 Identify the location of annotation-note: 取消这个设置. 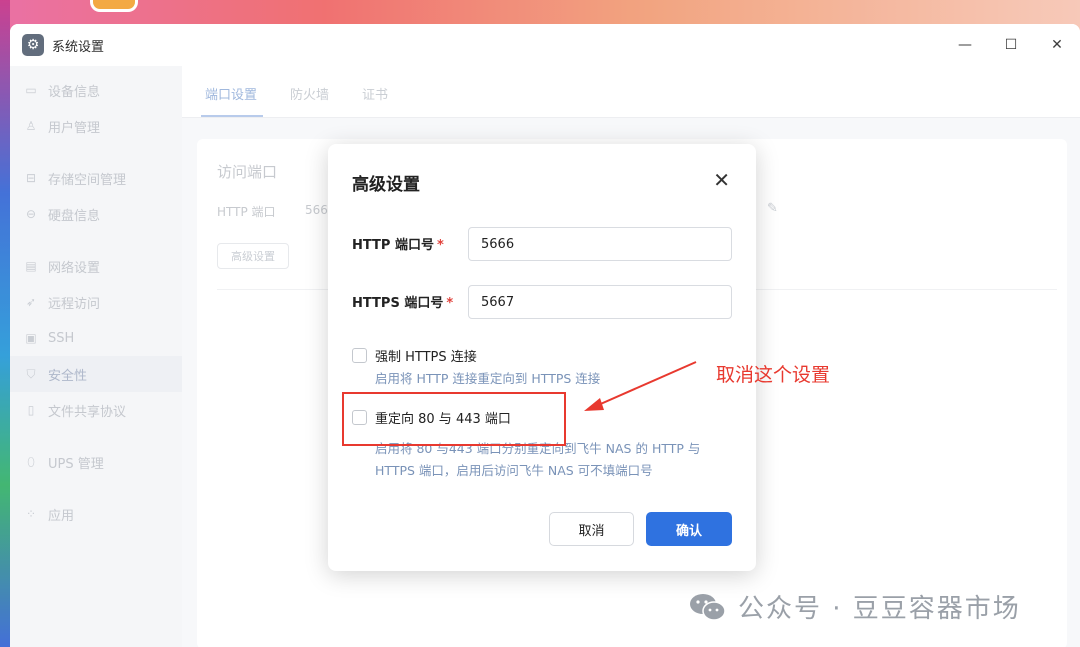
(773, 375).